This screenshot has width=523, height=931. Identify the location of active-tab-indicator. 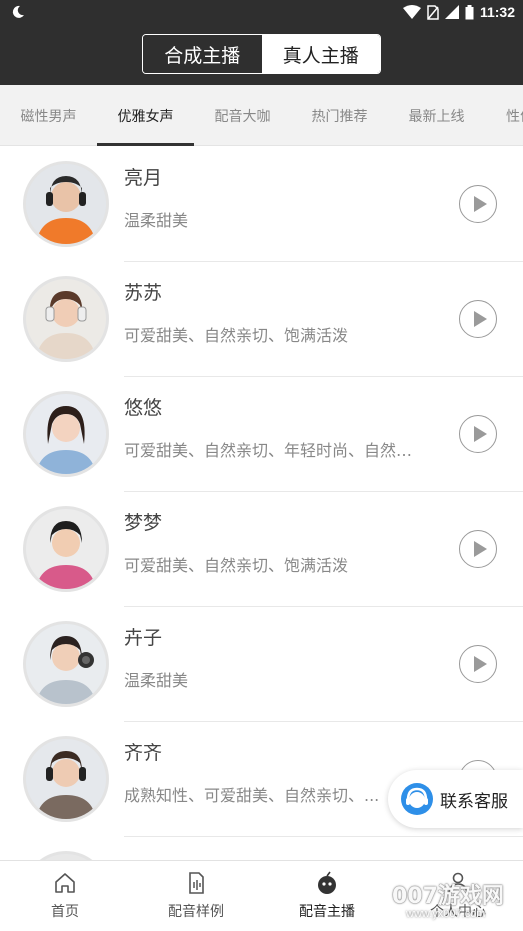
(145, 144).